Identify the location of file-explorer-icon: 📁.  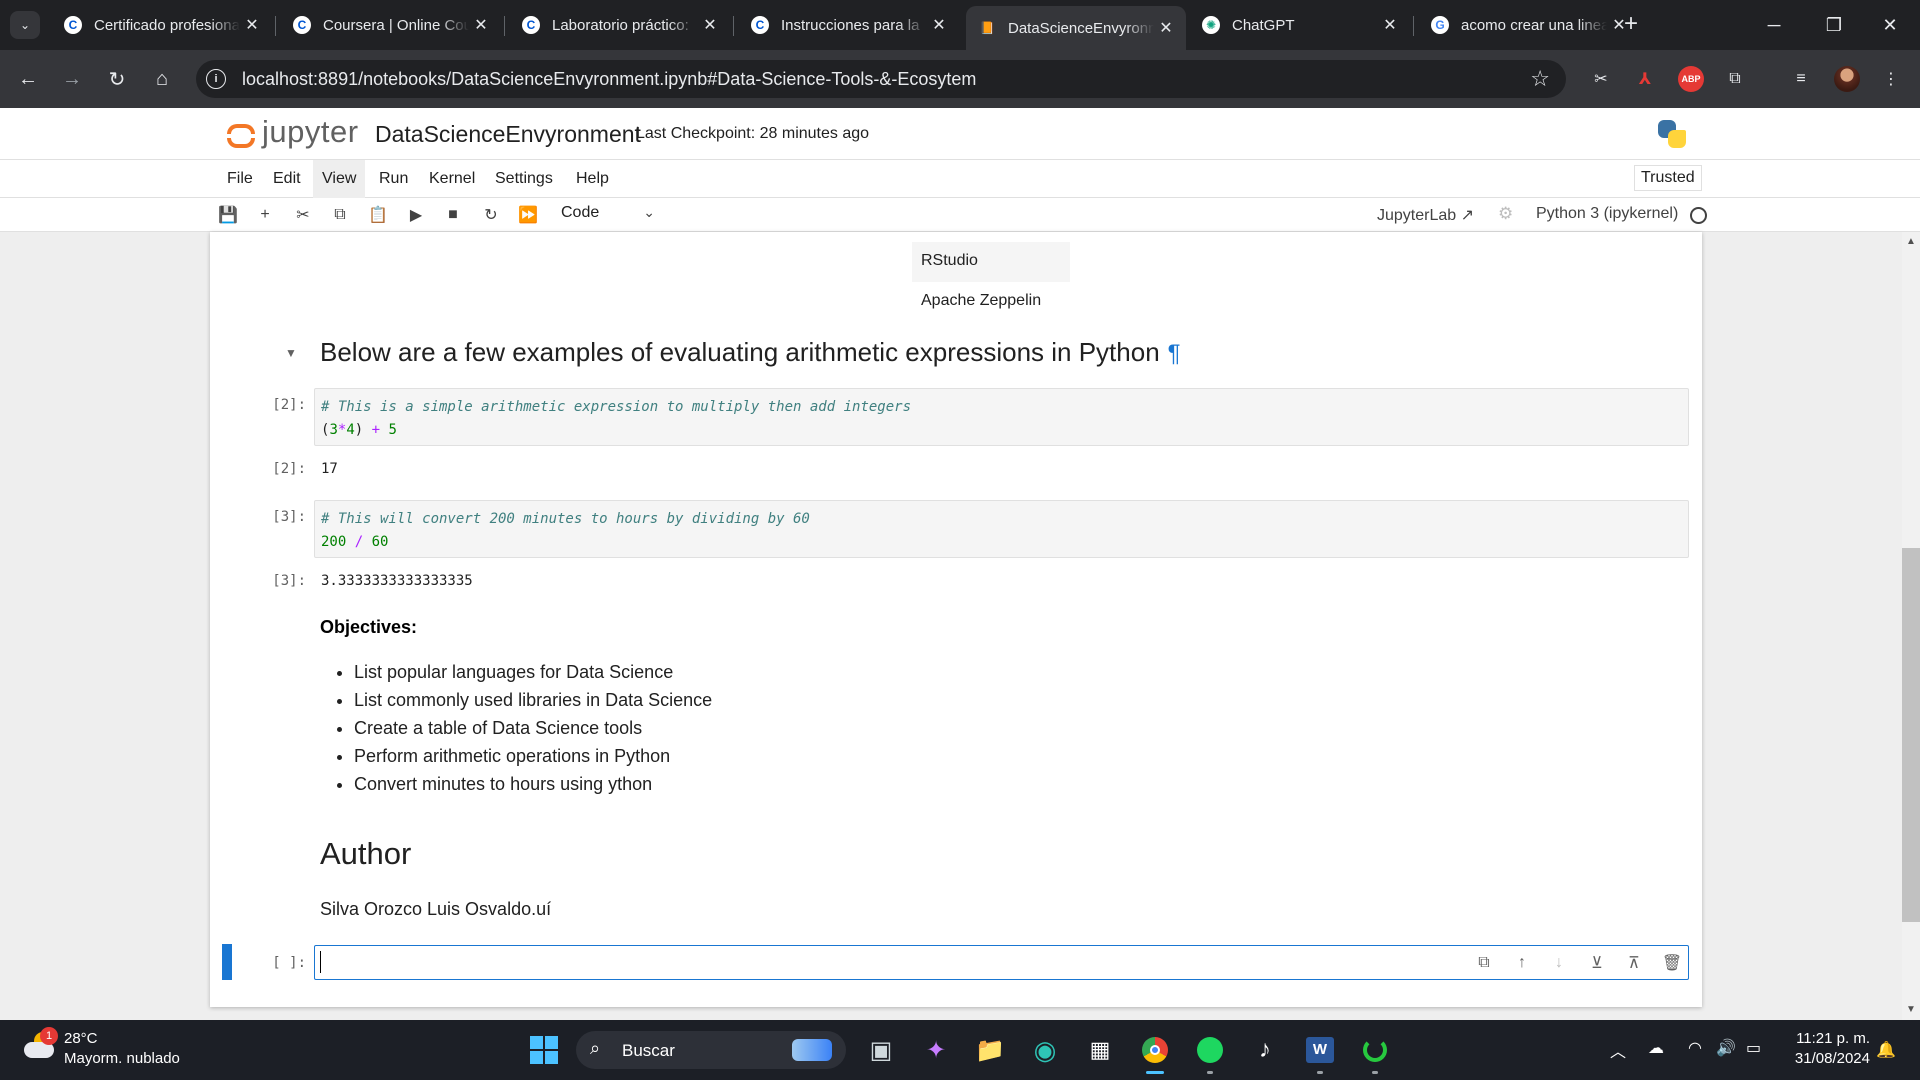
(990, 1050).